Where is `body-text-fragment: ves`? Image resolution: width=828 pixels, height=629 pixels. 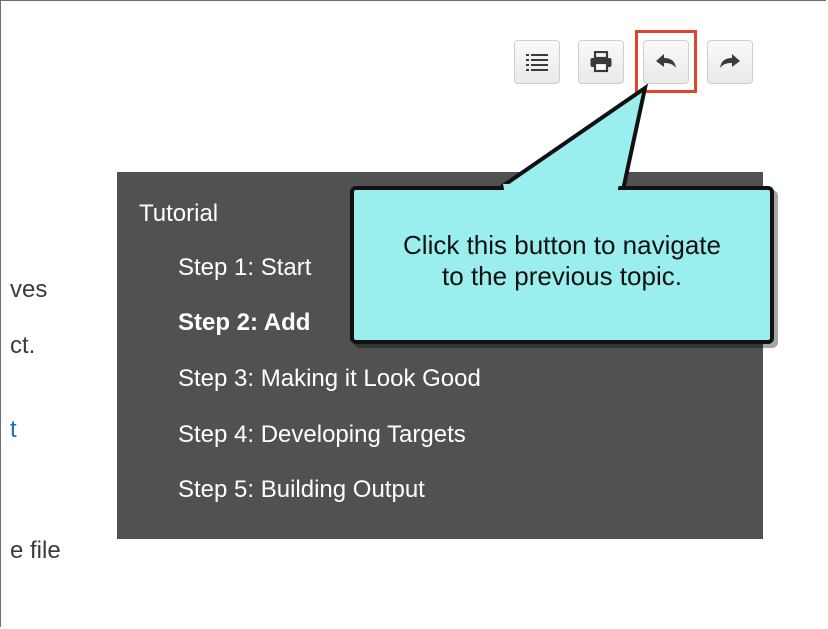 body-text-fragment: ves is located at coordinates (29, 289).